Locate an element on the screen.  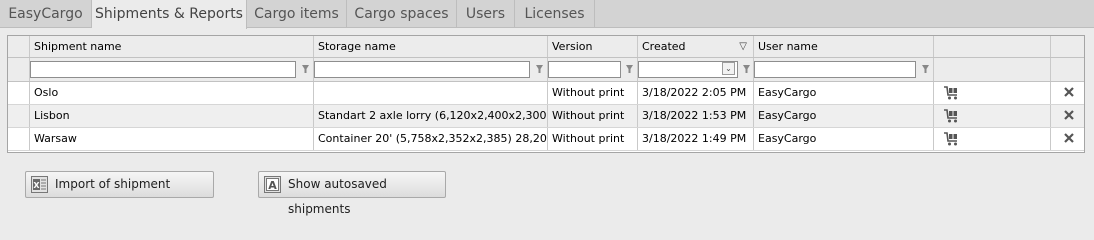
column-header-storage-name: Storage name is located at coordinates (431, 46).